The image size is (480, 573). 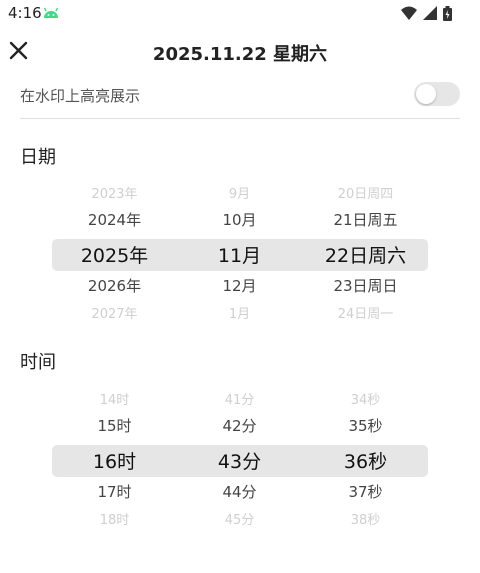 What do you see at coordinates (25, 13) in the screenshot?
I see `status-time: 4:16` at bounding box center [25, 13].